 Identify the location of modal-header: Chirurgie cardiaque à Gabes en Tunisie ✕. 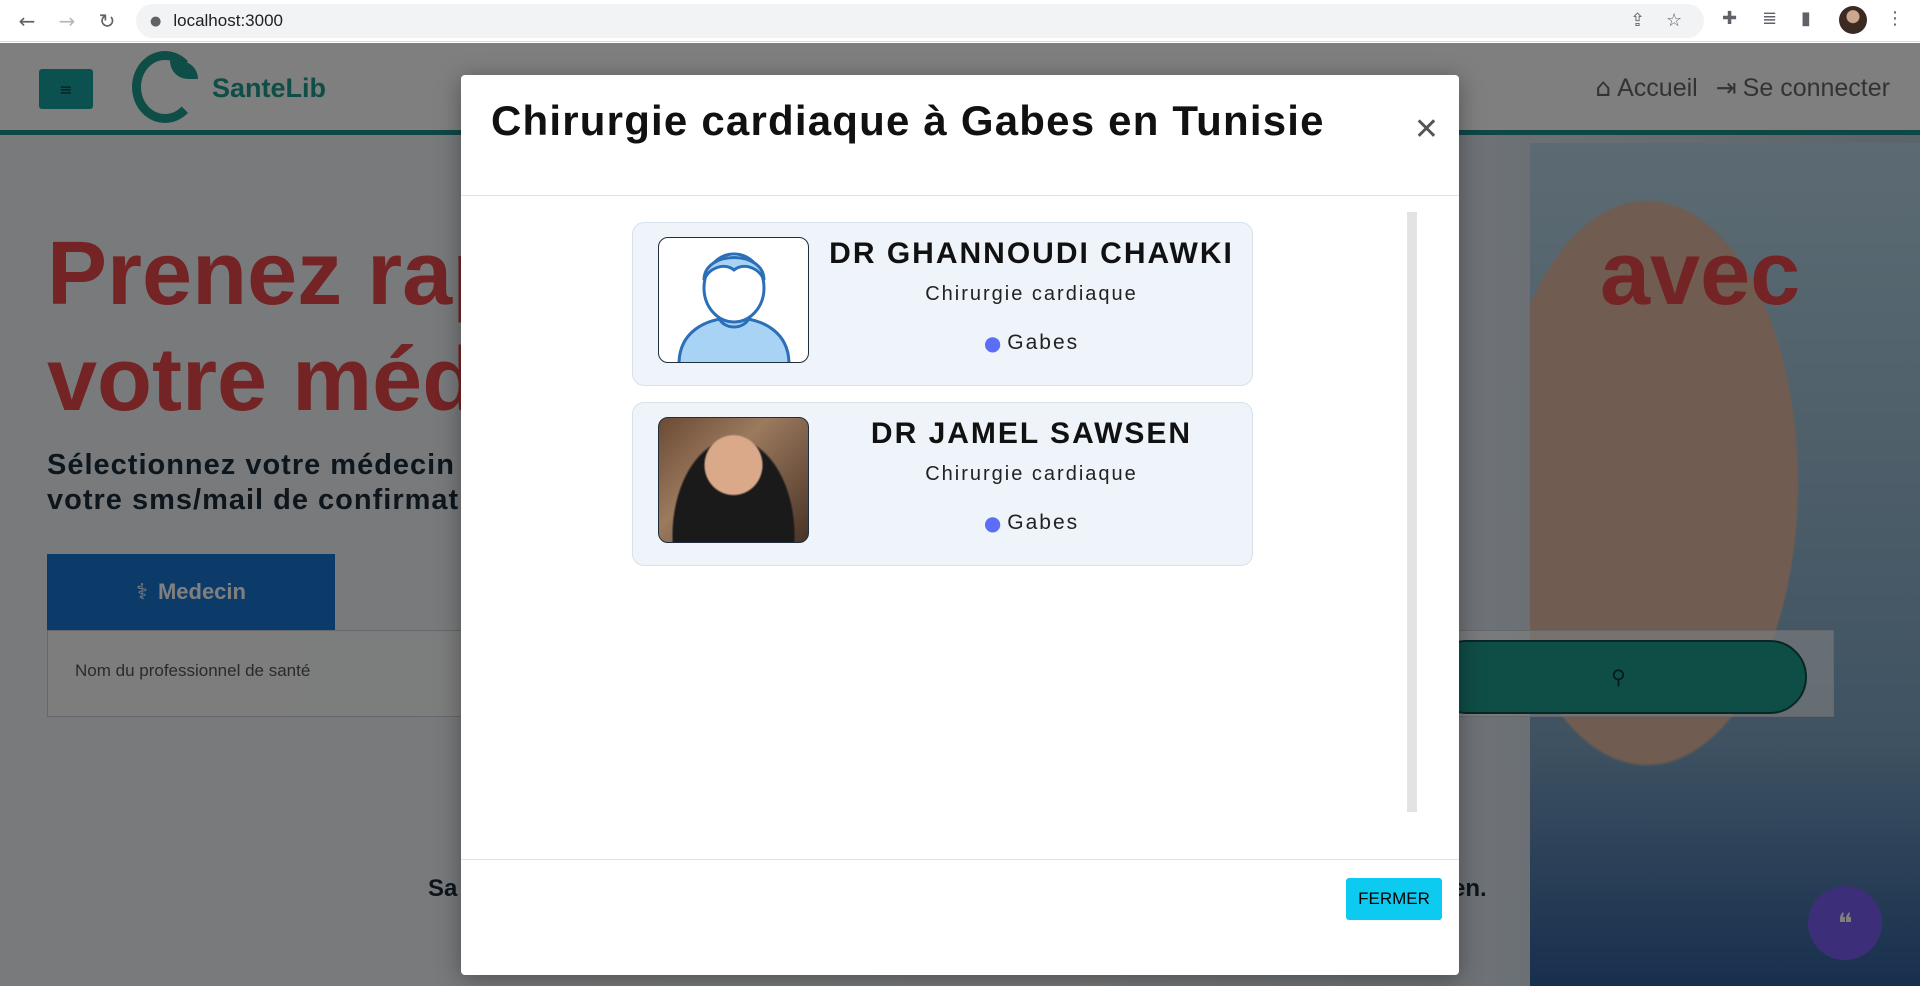
(960, 135).